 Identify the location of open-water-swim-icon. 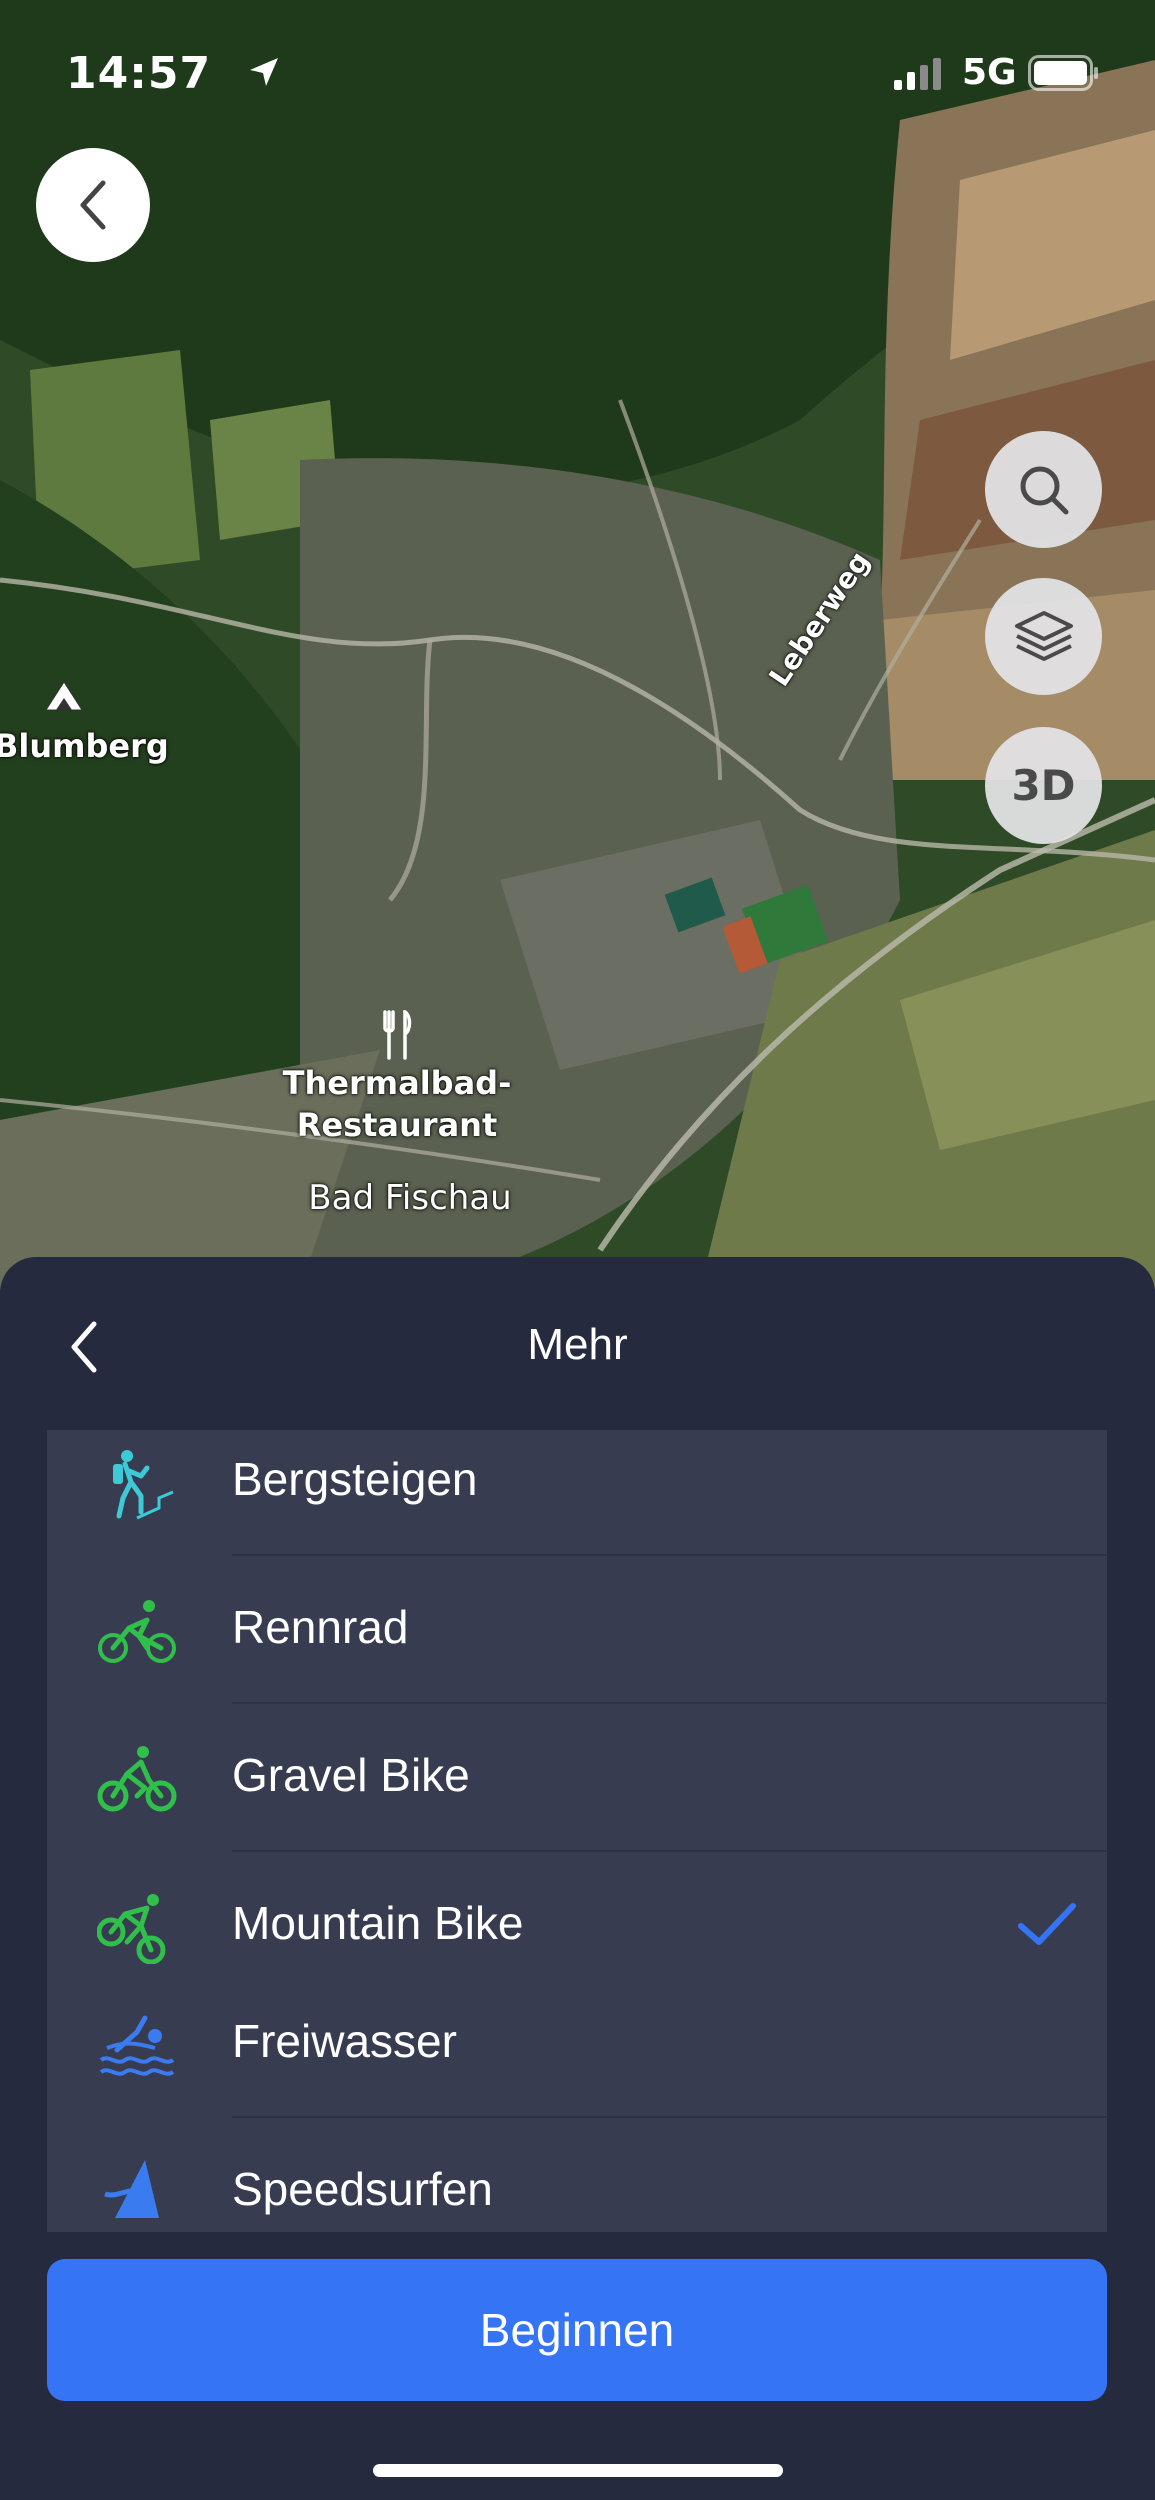
(137, 2045).